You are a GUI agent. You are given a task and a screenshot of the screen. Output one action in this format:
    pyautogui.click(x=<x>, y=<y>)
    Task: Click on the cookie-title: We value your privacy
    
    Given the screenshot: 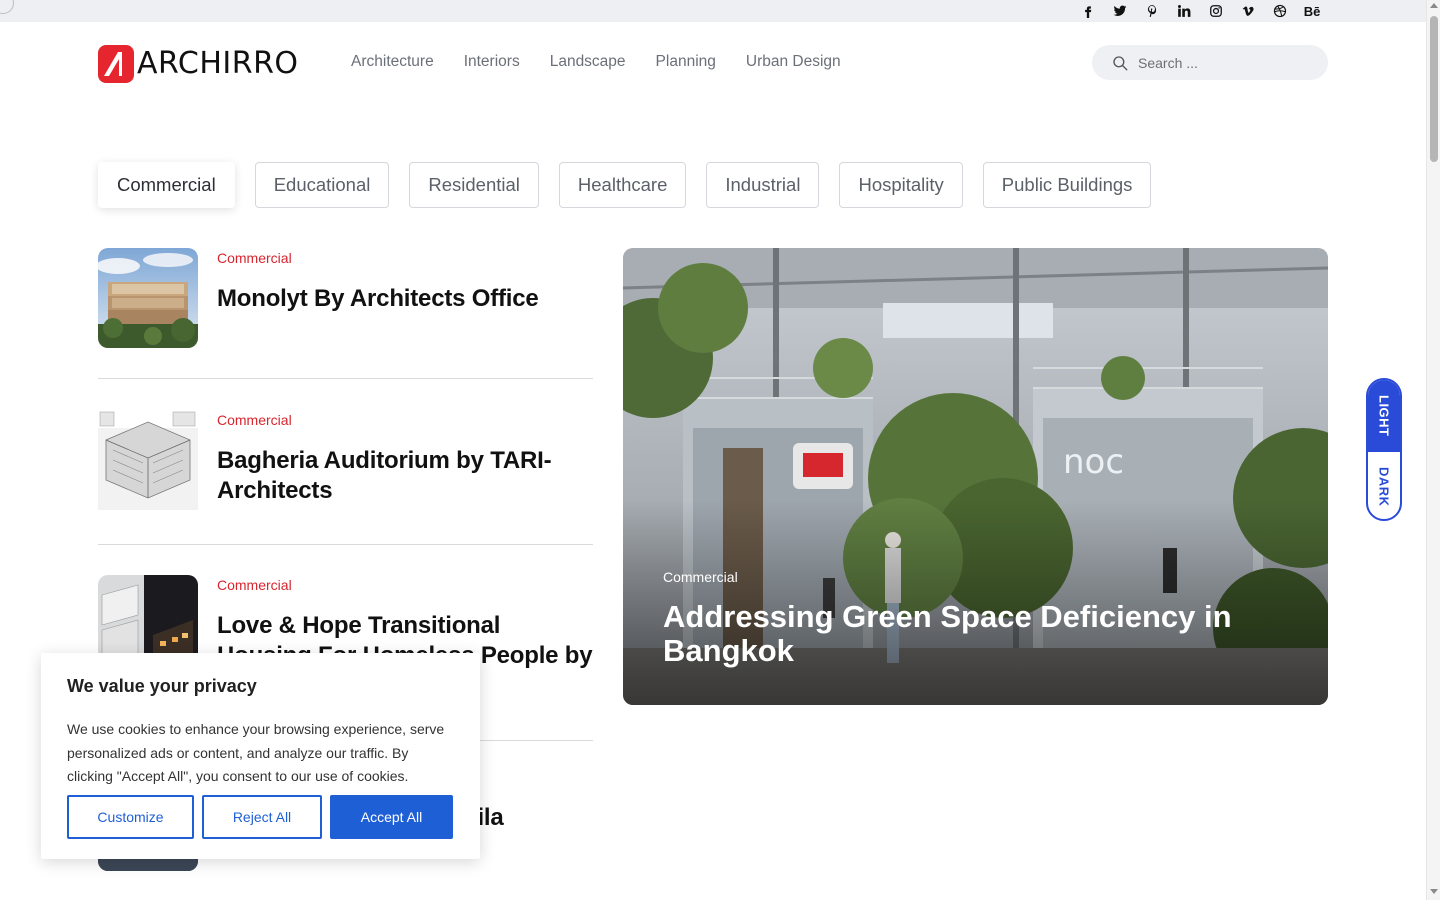 What is the action you would take?
    pyautogui.click(x=162, y=686)
    